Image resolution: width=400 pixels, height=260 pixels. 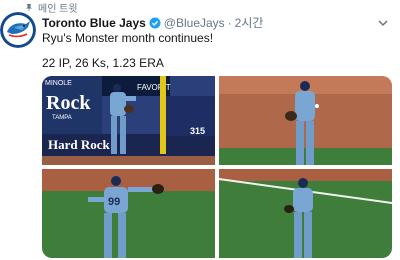 I want to click on avatar, so click(x=18, y=30).